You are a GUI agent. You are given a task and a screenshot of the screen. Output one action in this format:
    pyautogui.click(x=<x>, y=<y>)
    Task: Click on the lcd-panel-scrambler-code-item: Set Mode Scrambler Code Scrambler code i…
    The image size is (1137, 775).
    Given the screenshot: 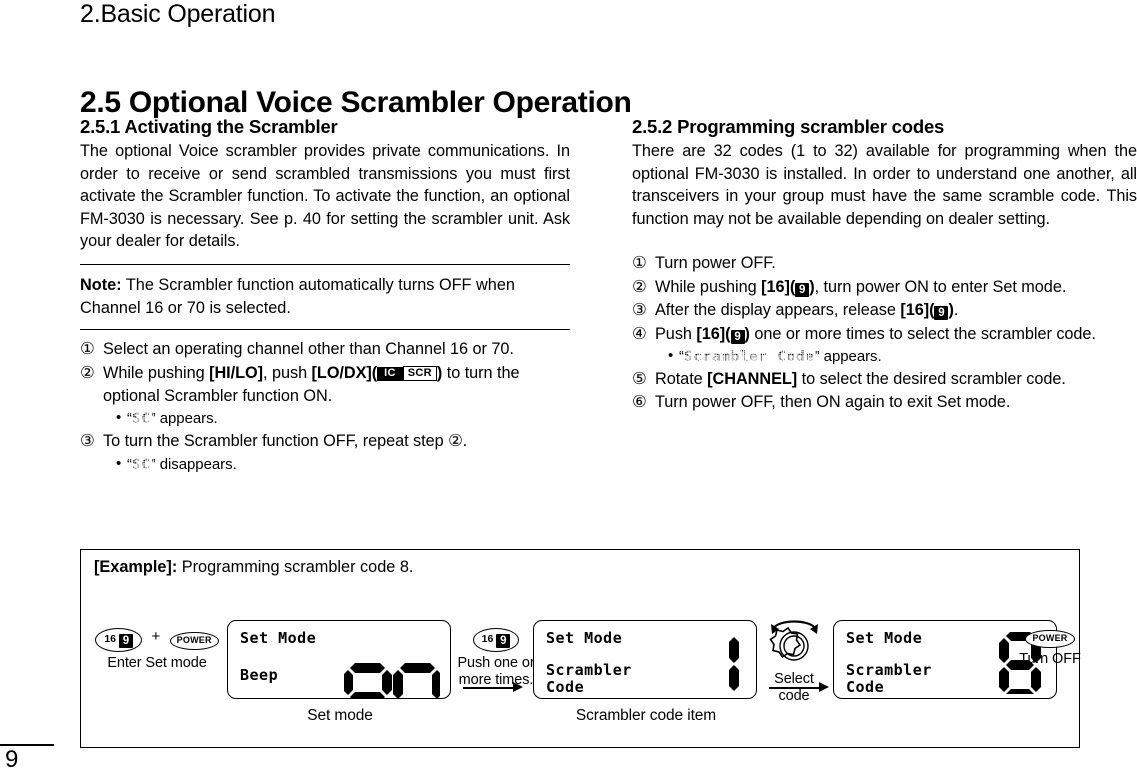 What is the action you would take?
    pyautogui.click(x=645, y=672)
    